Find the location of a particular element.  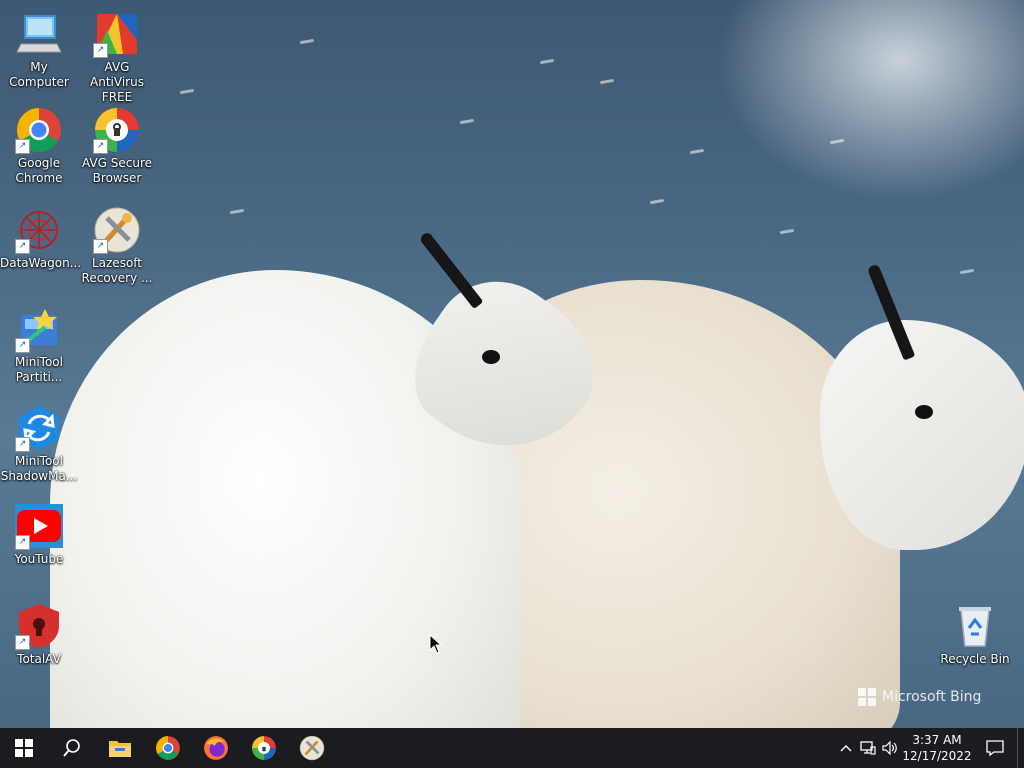

search-icon is located at coordinates (71, 748).